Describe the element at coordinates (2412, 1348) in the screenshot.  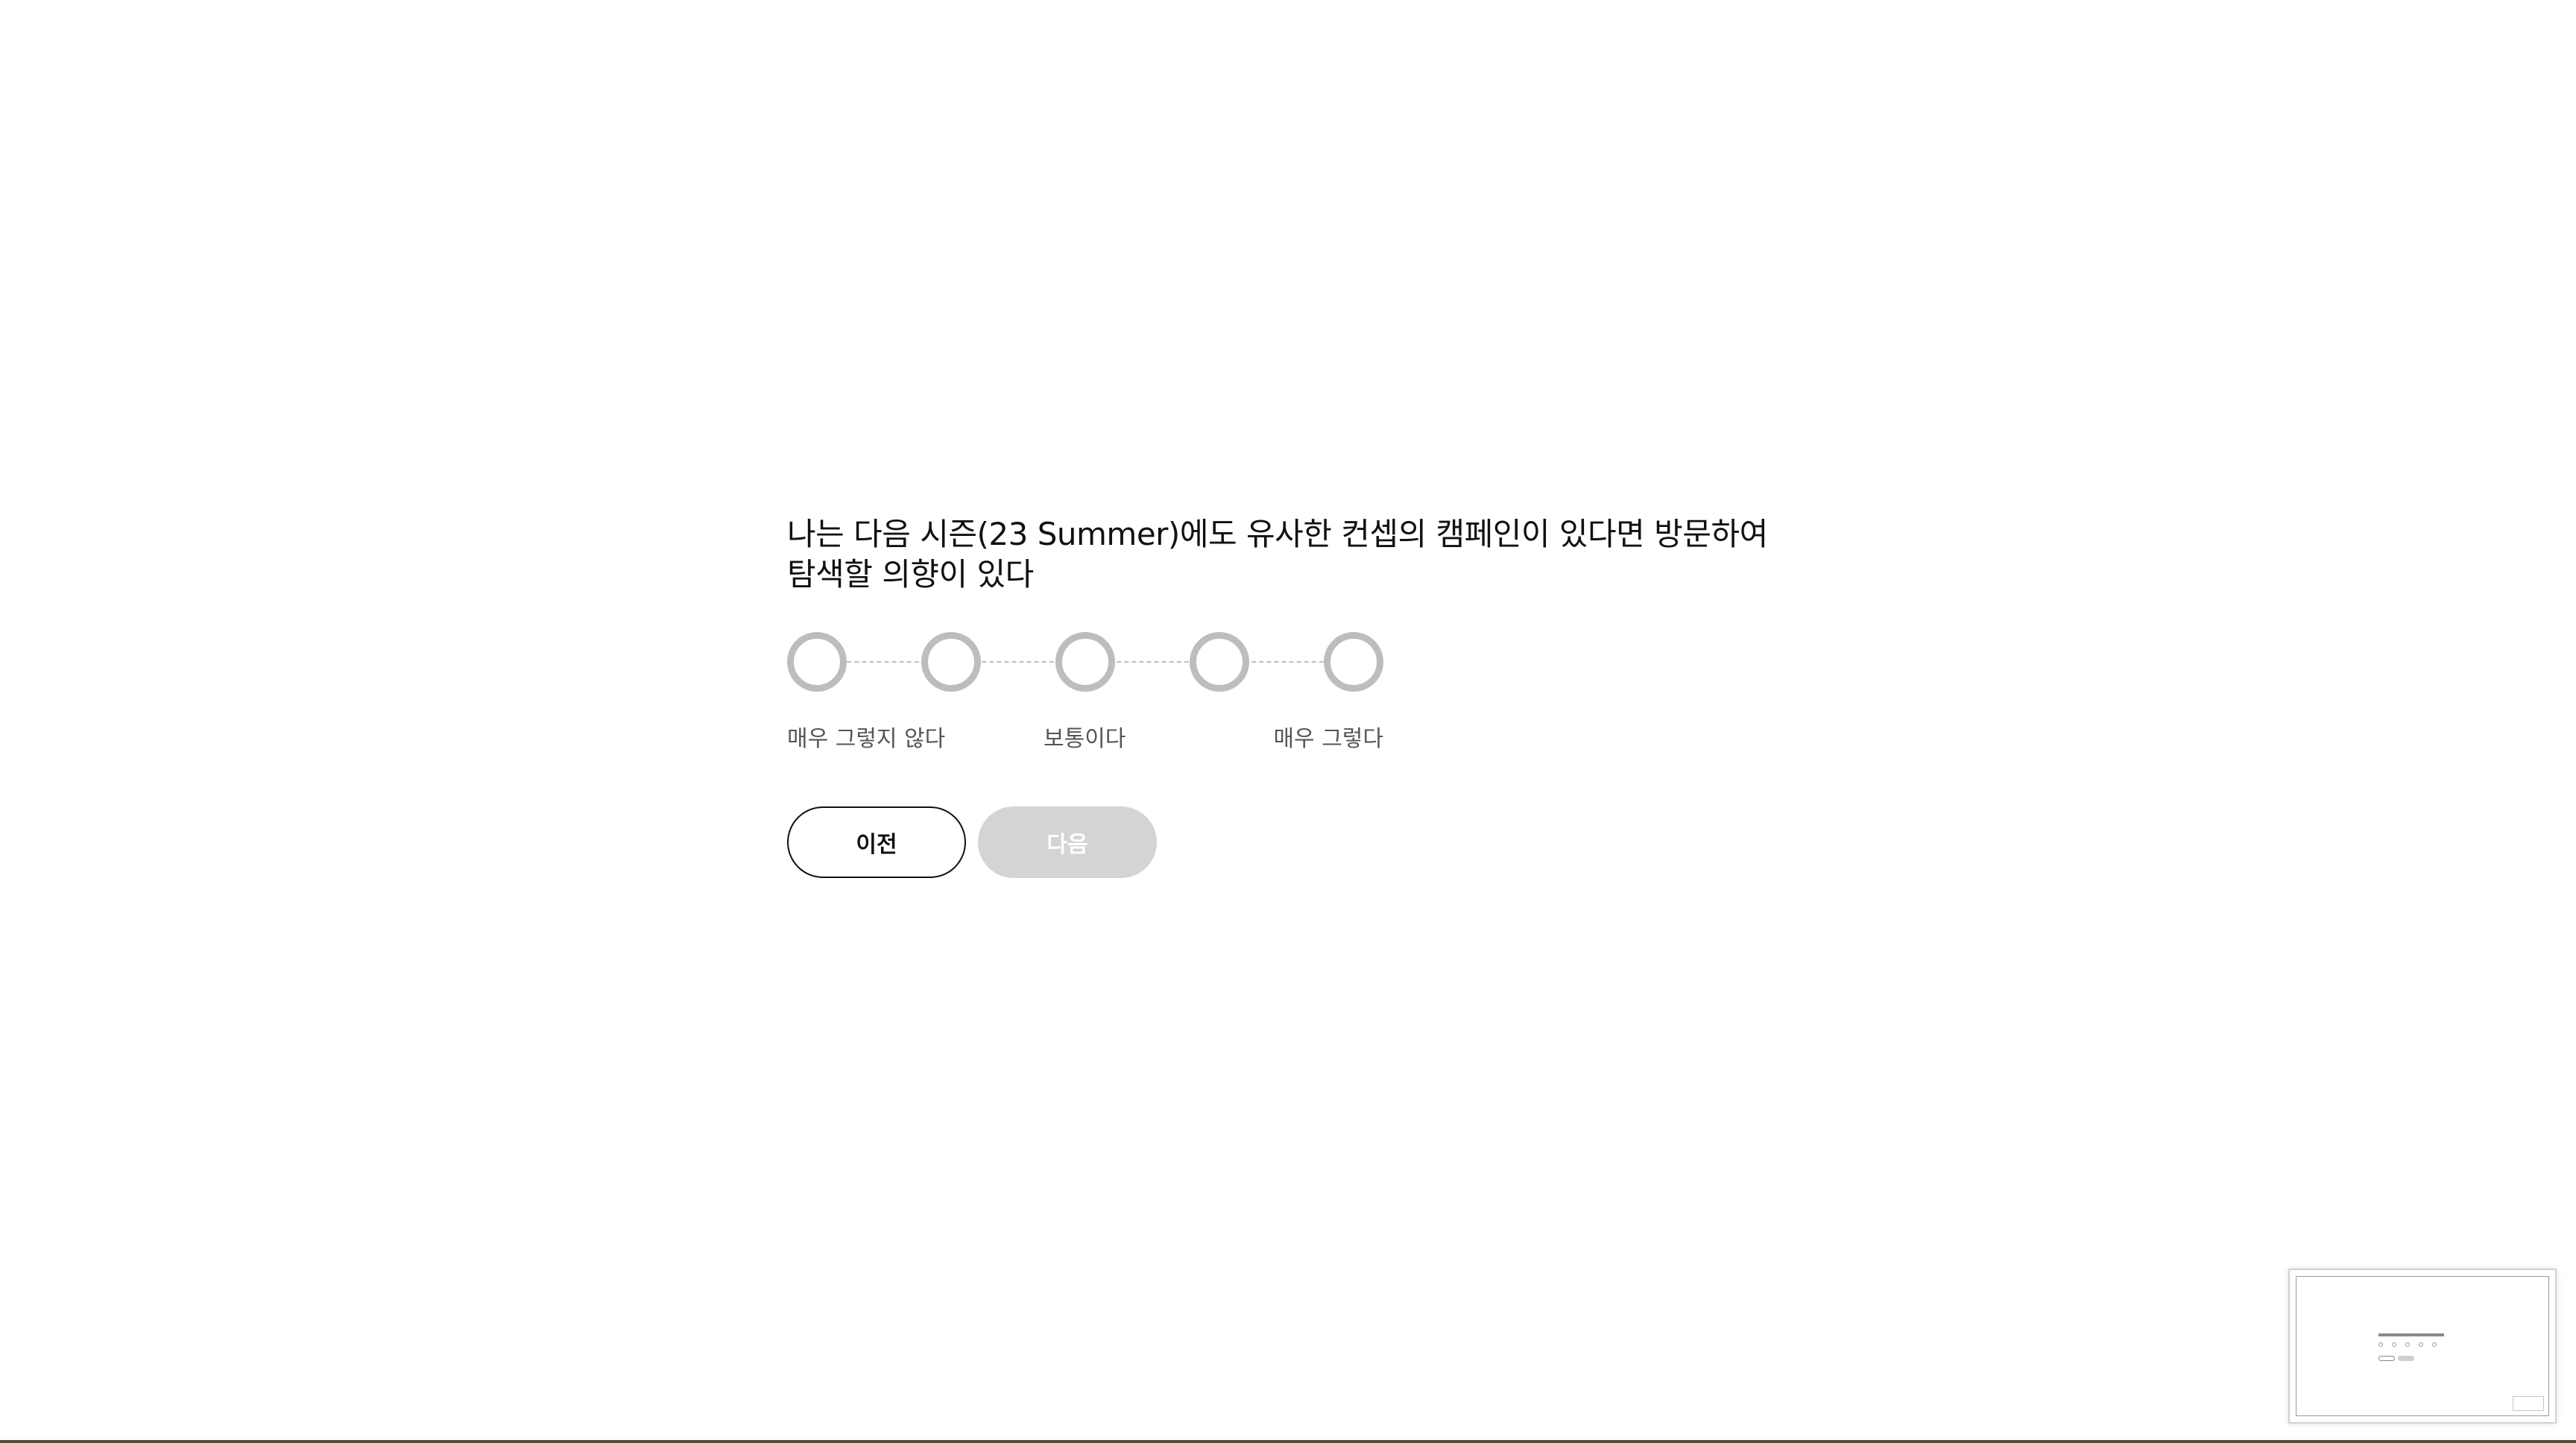
I see `minimap-content-preview` at that location.